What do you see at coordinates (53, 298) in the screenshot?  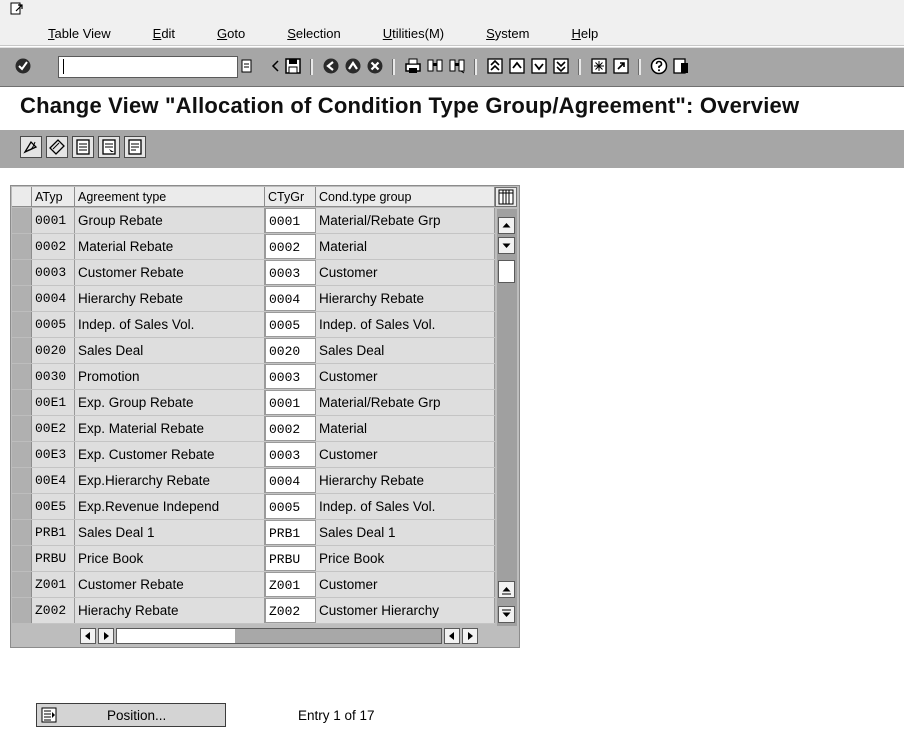 I see `cell-atyp: 0004` at bounding box center [53, 298].